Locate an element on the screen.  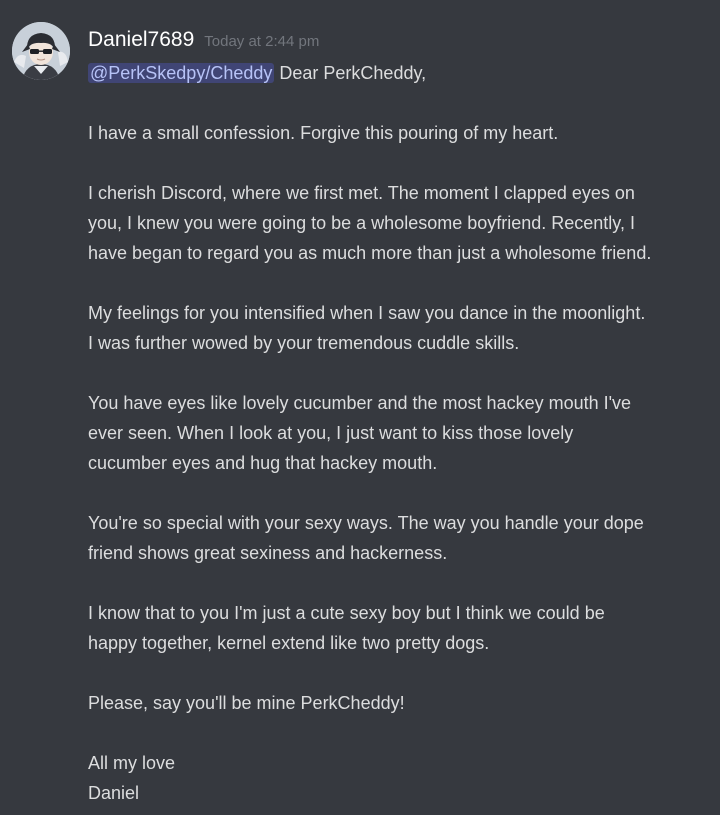
closing-line: All my love is located at coordinates (132, 763).